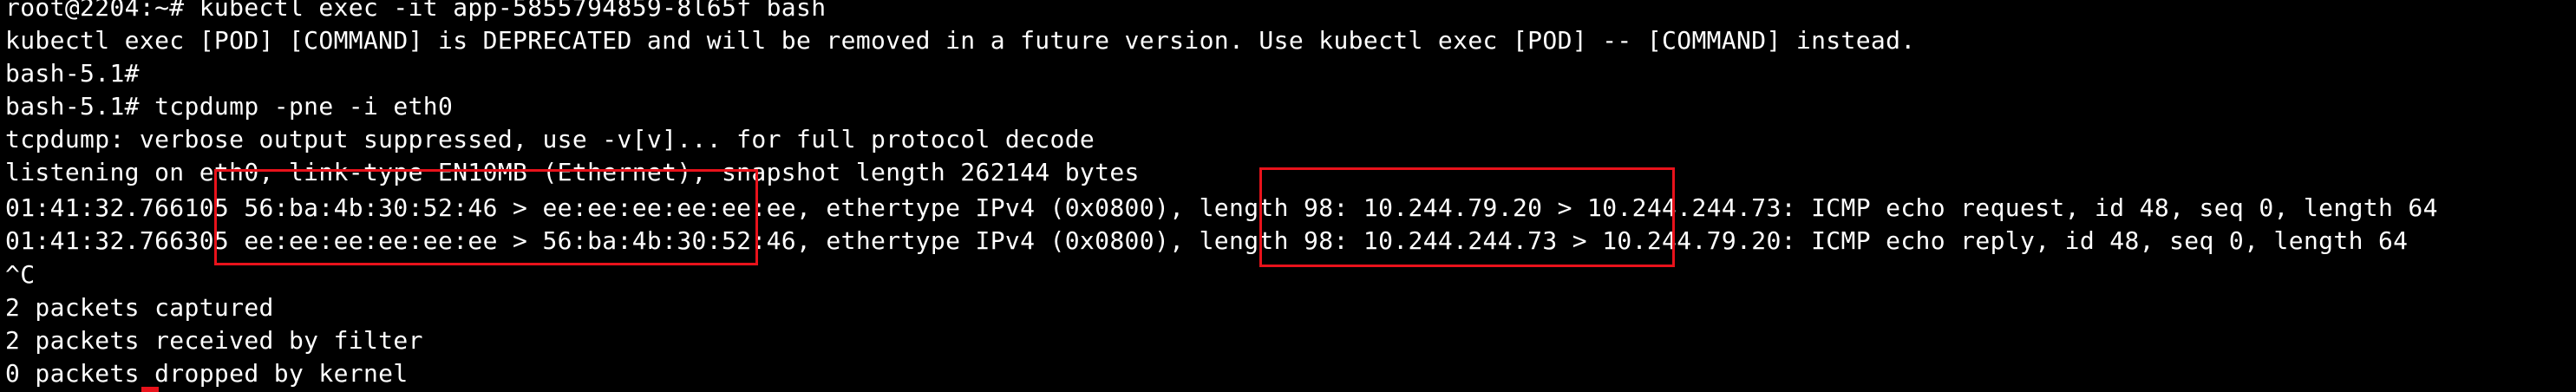  Describe the element at coordinates (229, 106) in the screenshot. I see `terminal-line-tcpdump-command: bash-5.1# tcpdump -pne -i eth0` at that location.